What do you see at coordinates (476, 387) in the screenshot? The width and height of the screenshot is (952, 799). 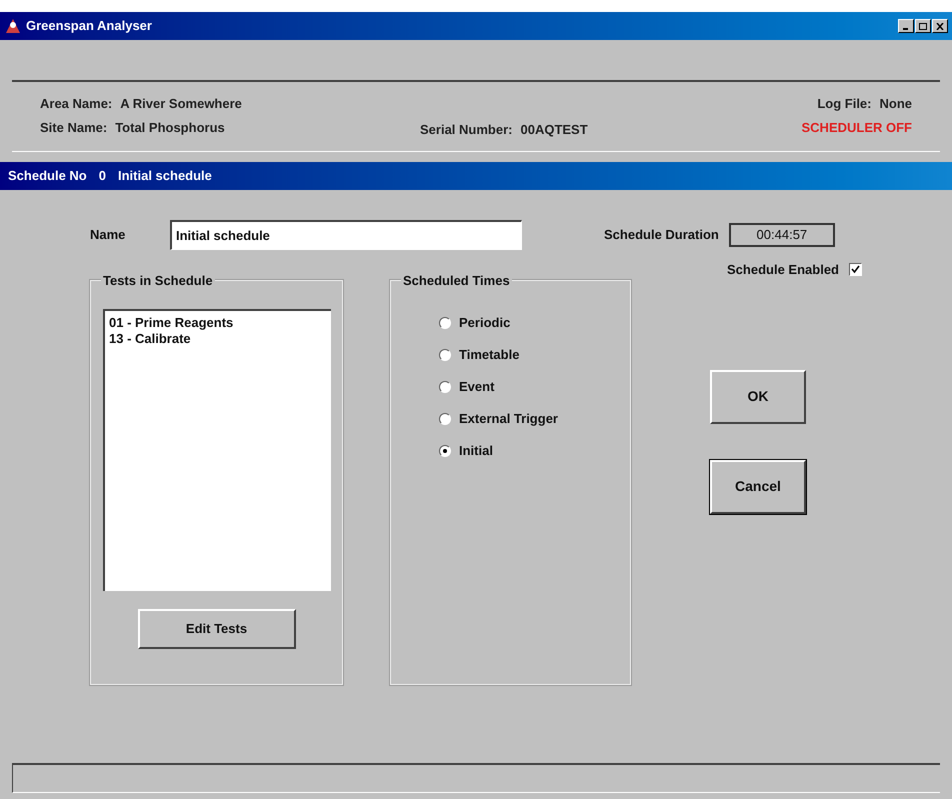 I see `radio-label: Event` at bounding box center [476, 387].